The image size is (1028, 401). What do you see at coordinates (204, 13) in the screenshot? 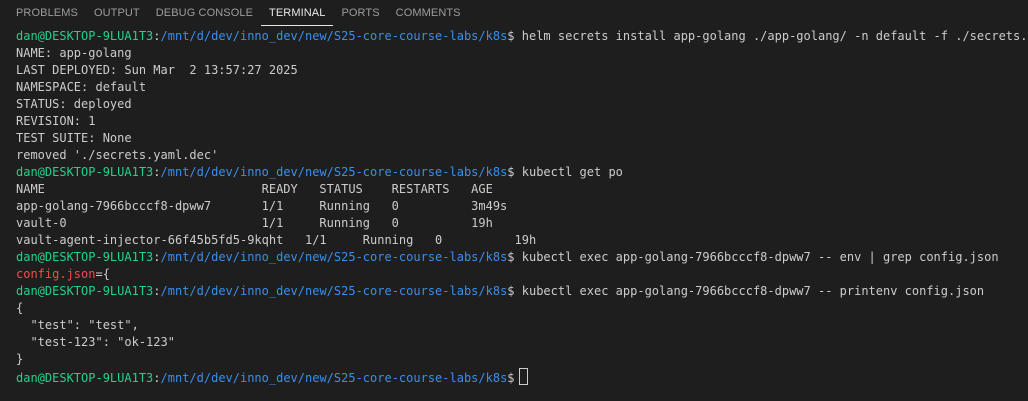
I see `tab-debug-console: DEBUG CONSOLE` at bounding box center [204, 13].